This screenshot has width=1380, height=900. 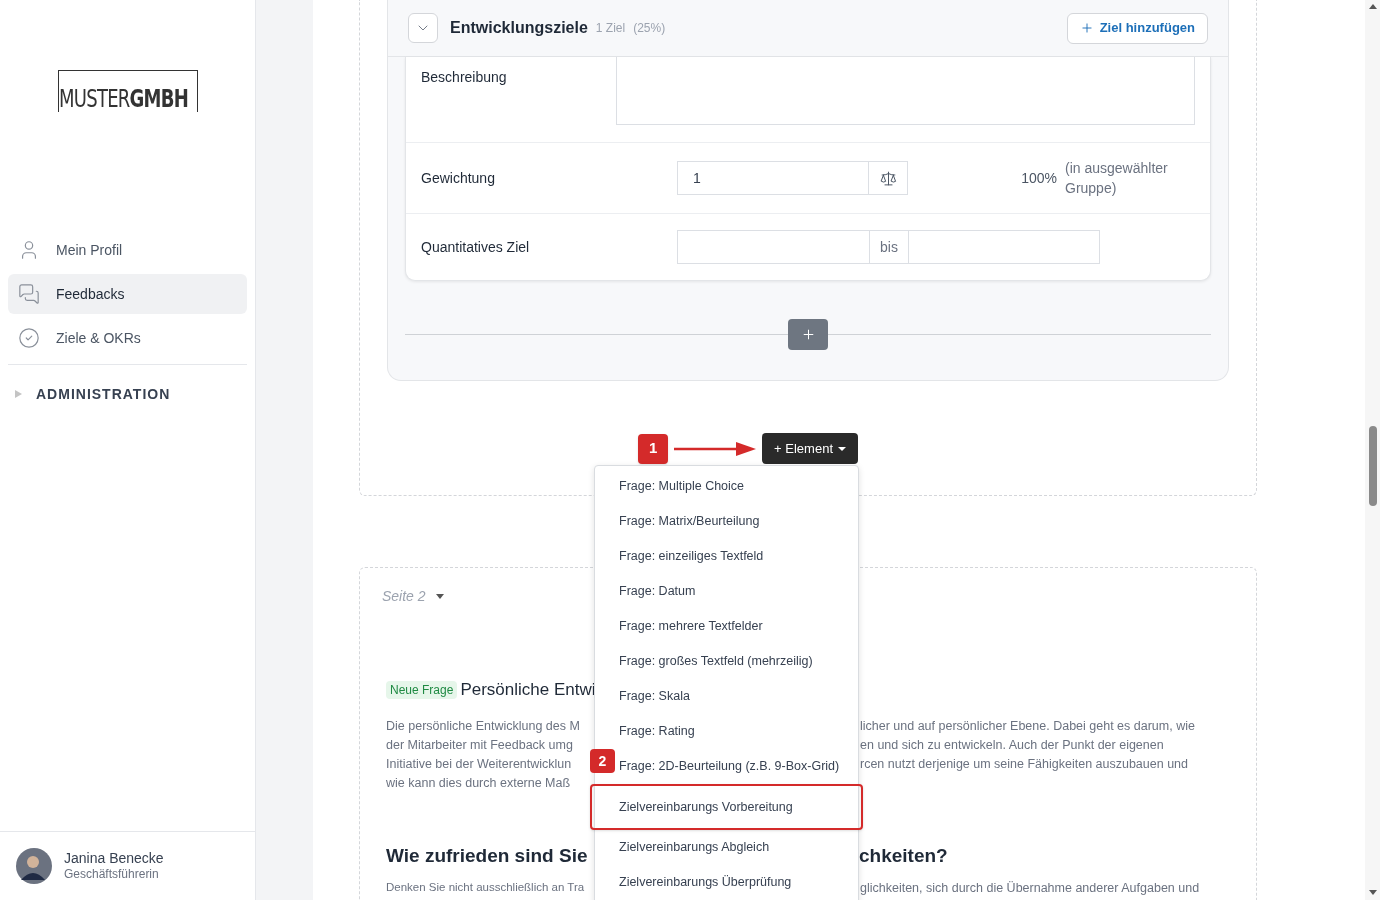 I want to click on menu-item: Zielvereinbarungs Vorbereitung, so click(x=726, y=807).